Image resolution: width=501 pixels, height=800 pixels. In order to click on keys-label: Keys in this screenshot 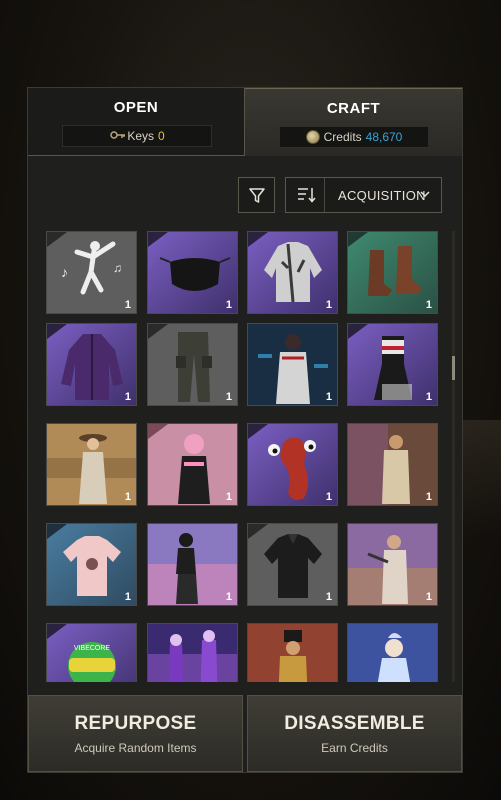, I will do `click(140, 136)`.